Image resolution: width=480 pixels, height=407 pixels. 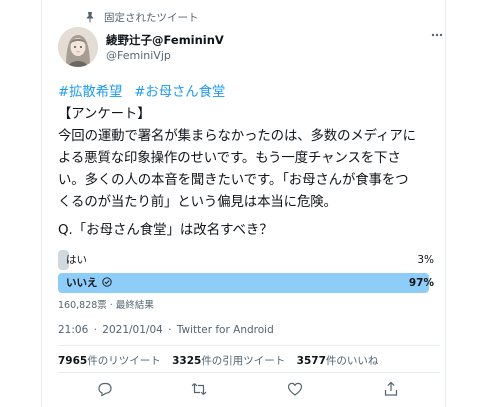 I want to click on like-icon, so click(x=295, y=389).